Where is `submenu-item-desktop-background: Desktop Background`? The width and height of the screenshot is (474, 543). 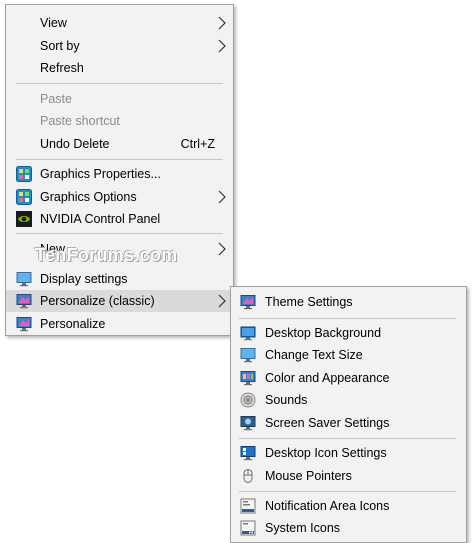
submenu-item-desktop-background: Desktop Background is located at coordinates (348, 333).